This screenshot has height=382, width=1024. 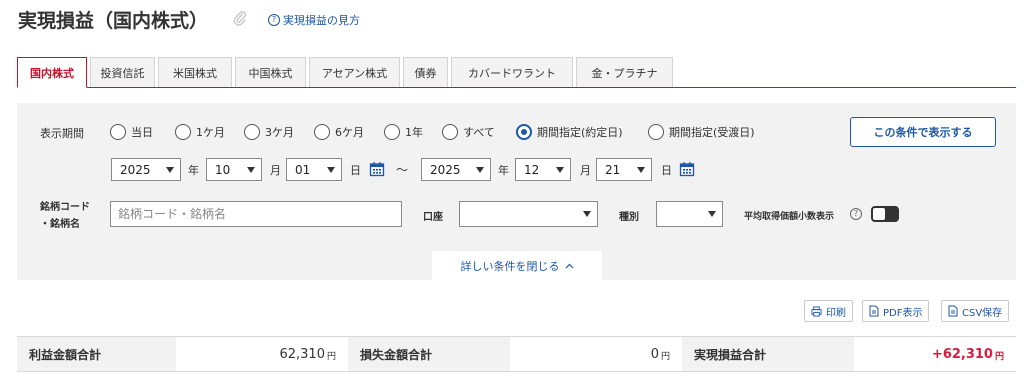 I want to click on radio-today: 当日, so click(x=131, y=132).